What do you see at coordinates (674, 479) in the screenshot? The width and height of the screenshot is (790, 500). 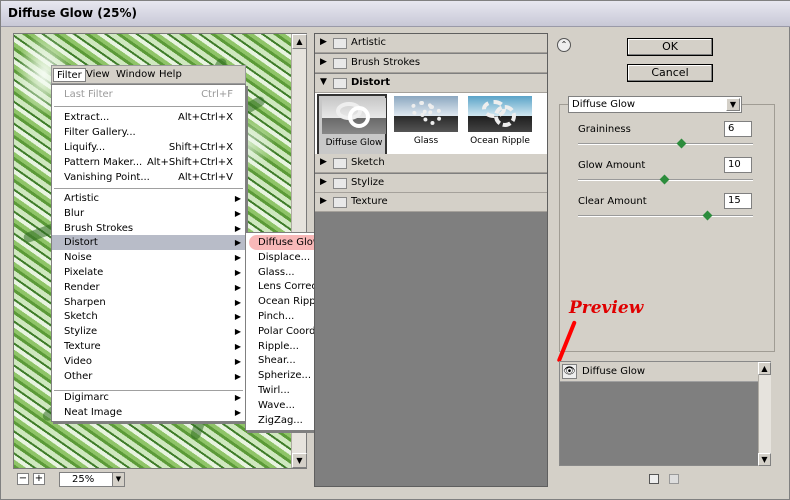 I see `trash-icon` at bounding box center [674, 479].